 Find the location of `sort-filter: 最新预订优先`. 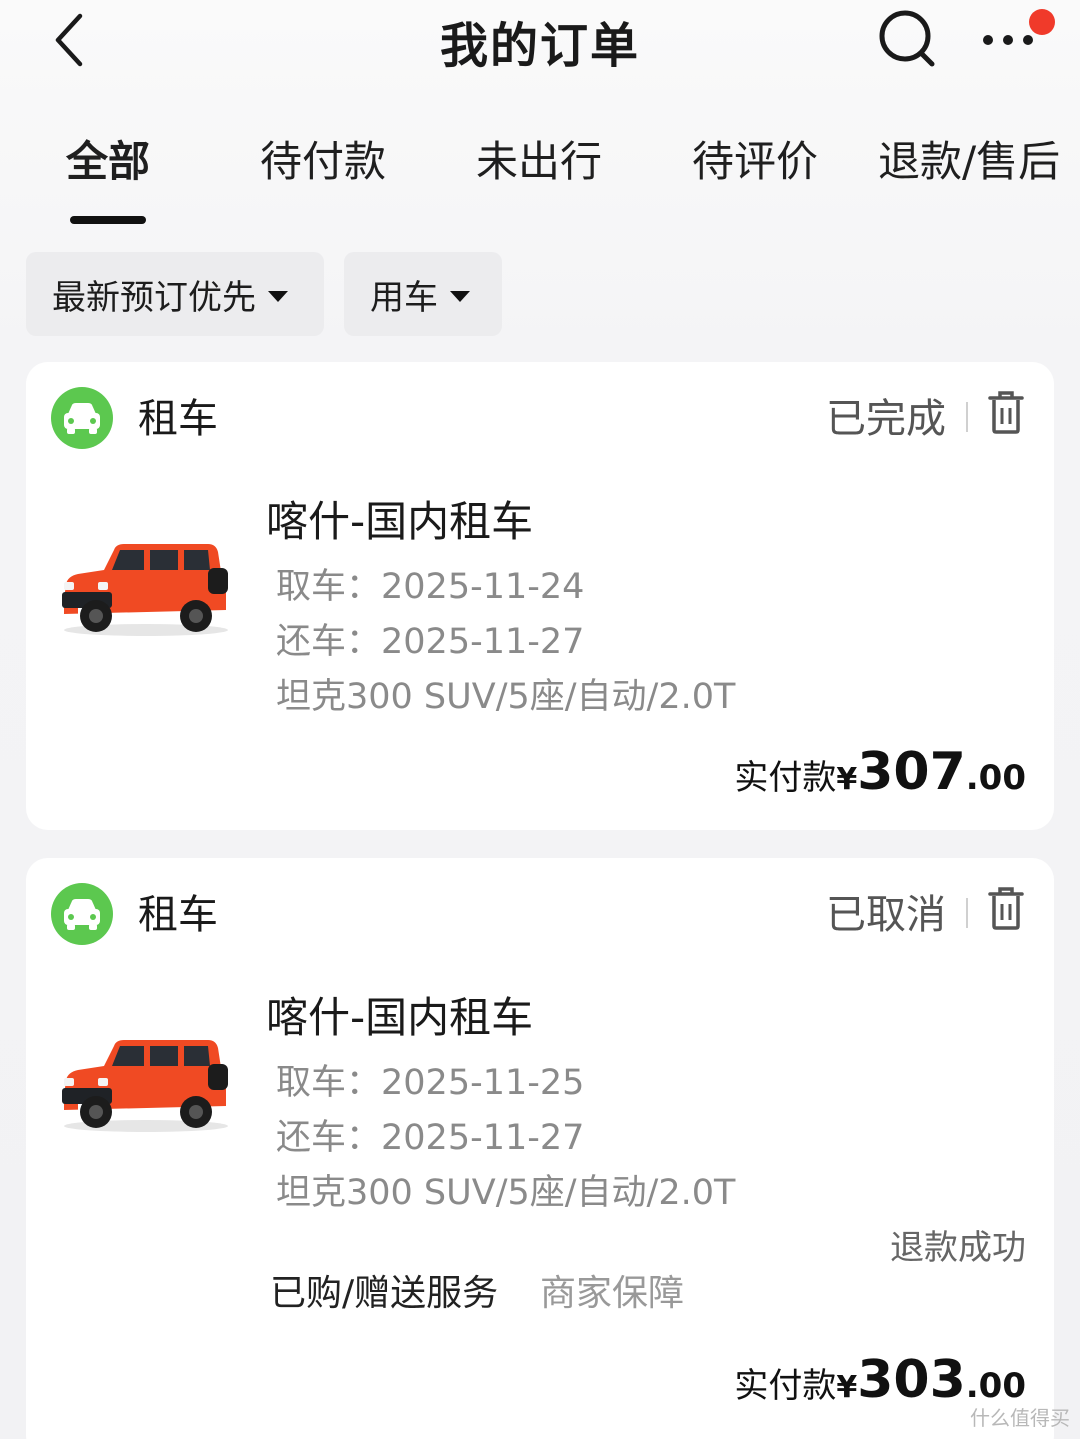

sort-filter: 最新预订优先 is located at coordinates (175, 294).